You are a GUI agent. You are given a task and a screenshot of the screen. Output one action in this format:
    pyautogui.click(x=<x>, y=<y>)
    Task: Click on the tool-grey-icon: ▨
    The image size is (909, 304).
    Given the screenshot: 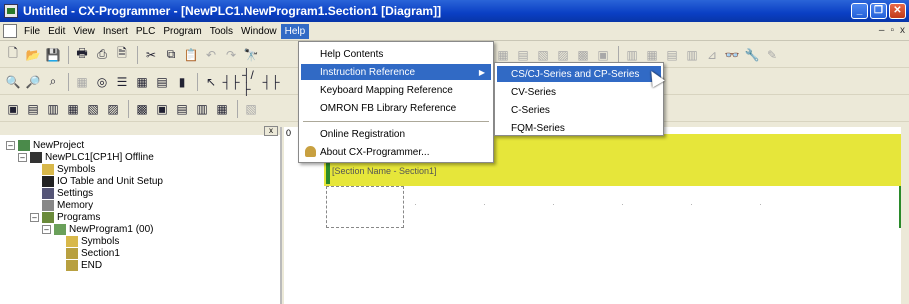 What is the action you would take?
    pyautogui.click(x=563, y=55)
    